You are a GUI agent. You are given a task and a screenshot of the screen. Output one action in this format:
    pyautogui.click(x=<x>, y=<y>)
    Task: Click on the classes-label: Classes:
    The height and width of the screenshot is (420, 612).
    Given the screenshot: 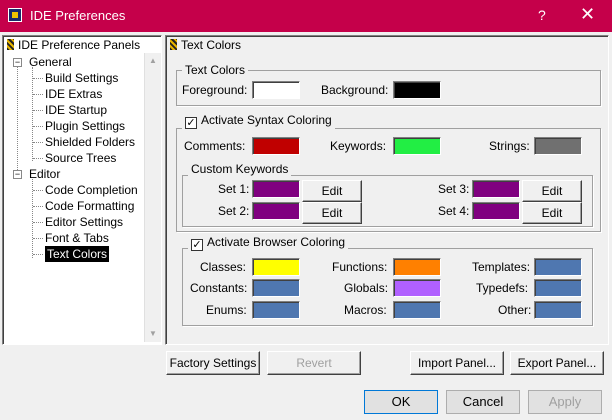 What is the action you would take?
    pyautogui.click(x=223, y=267)
    